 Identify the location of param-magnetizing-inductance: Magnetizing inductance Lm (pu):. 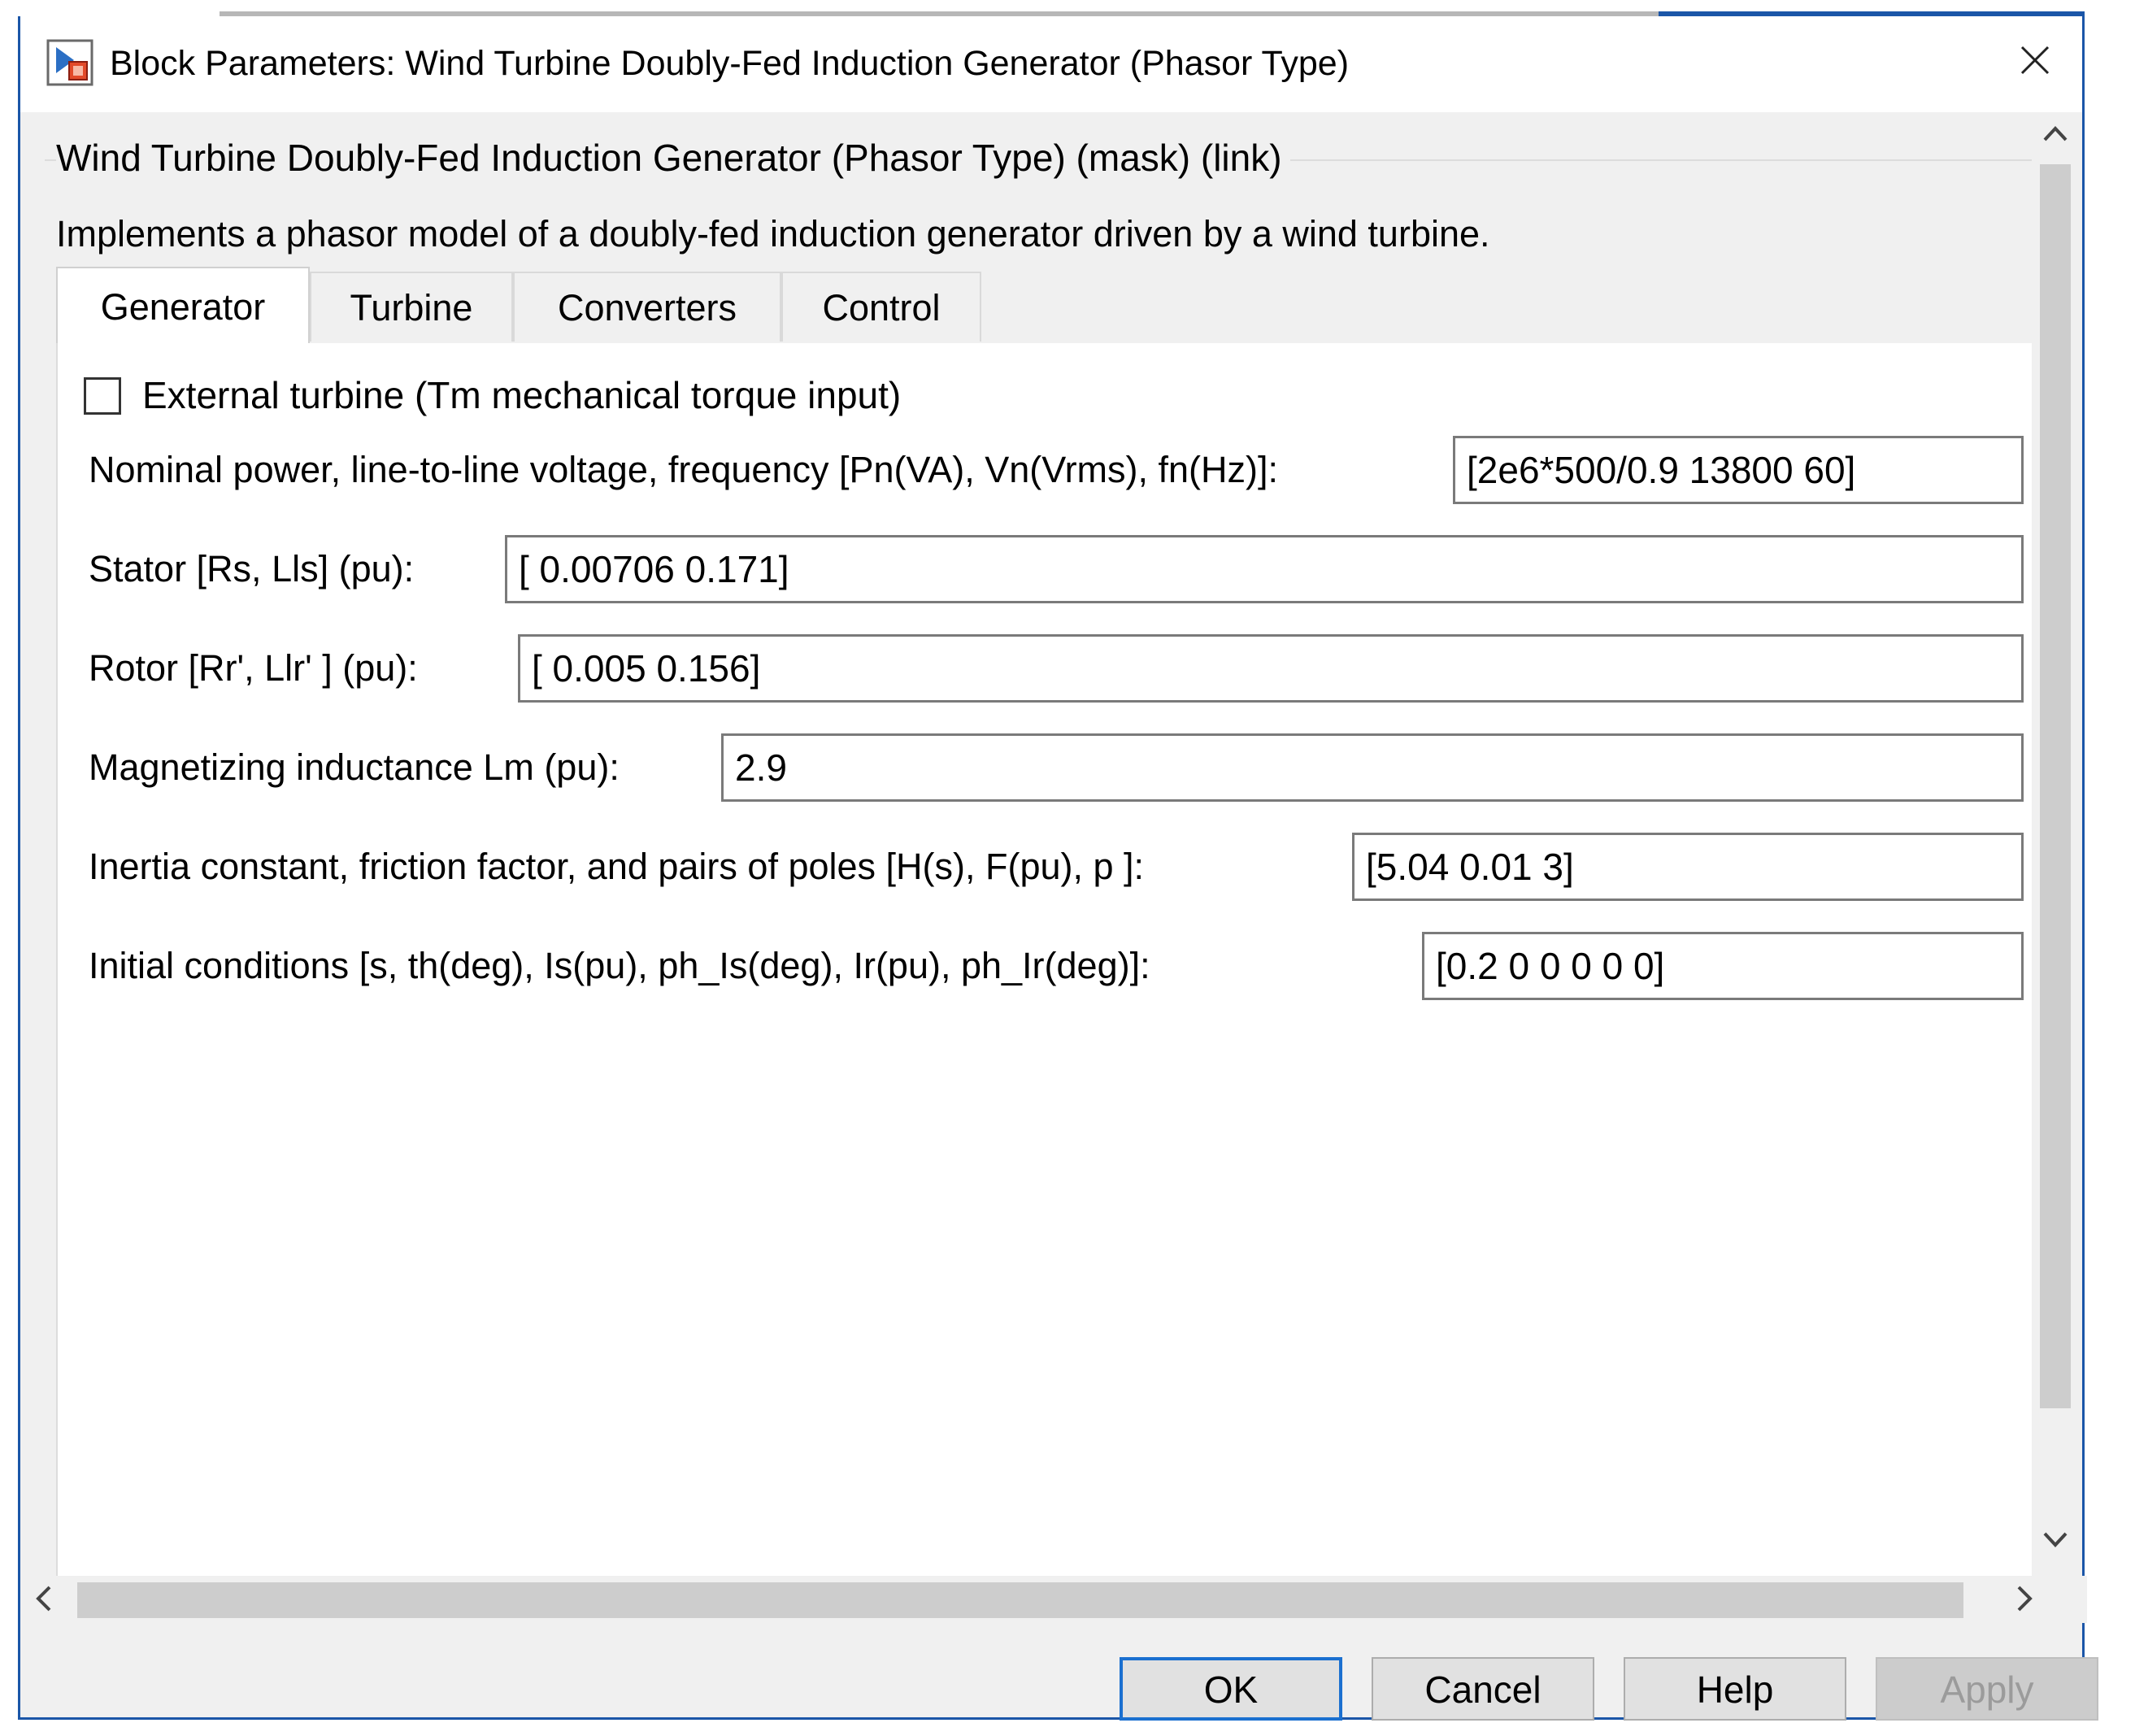
(1076, 767).